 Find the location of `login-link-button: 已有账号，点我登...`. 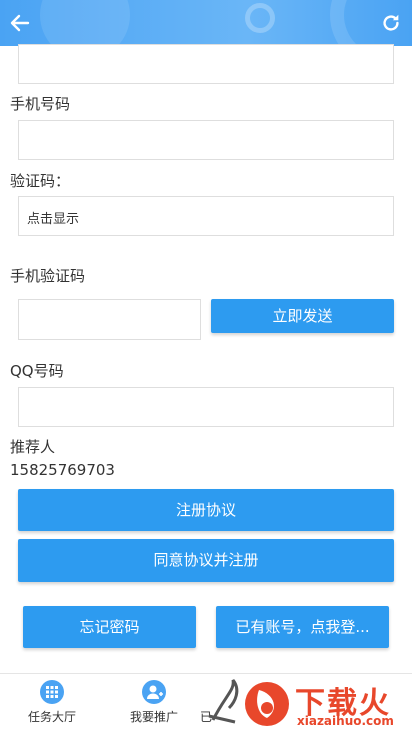

login-link-button: 已有账号，点我登... is located at coordinates (302, 627).